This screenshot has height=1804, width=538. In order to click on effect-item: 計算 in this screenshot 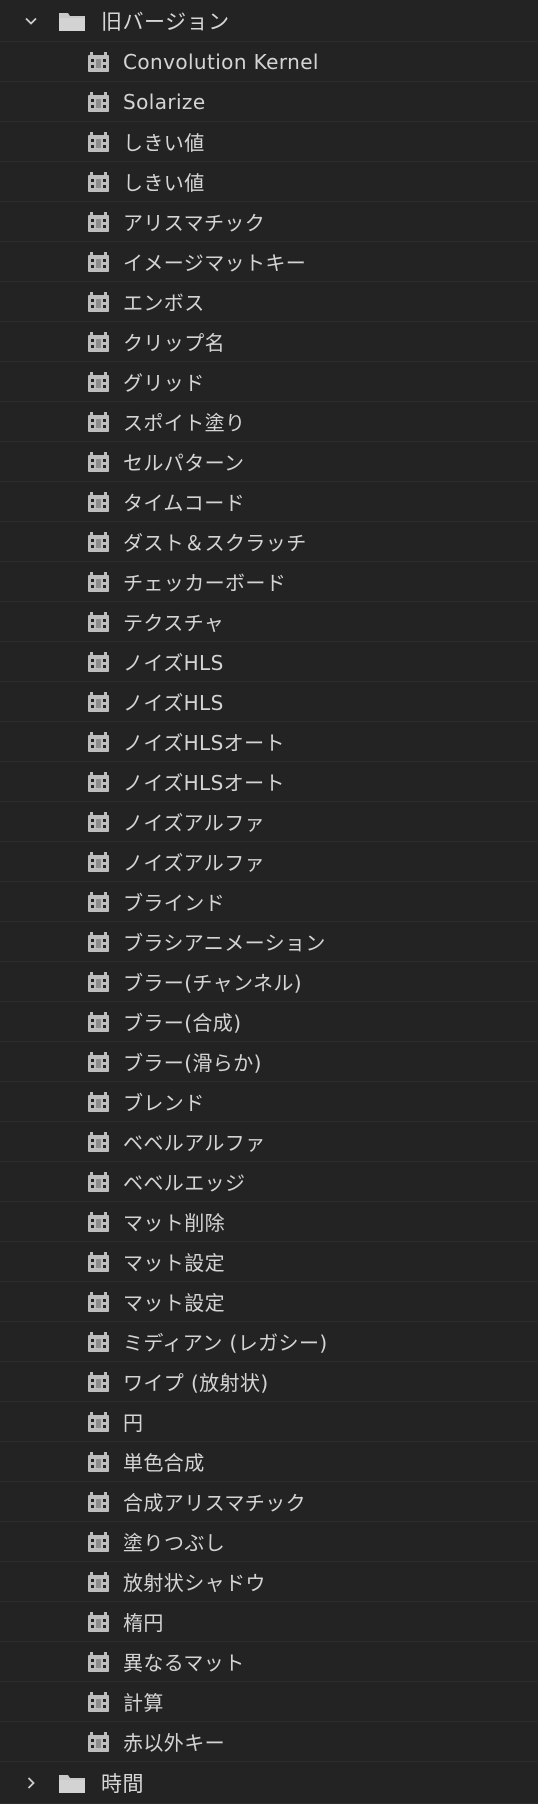, I will do `click(269, 1702)`.